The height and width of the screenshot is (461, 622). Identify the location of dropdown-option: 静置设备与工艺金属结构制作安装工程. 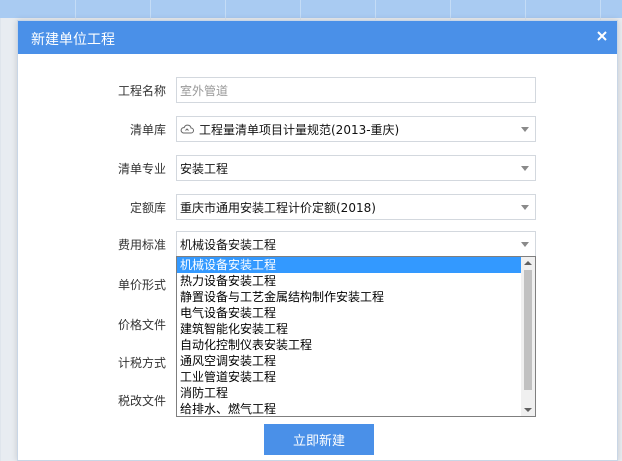
(349, 297).